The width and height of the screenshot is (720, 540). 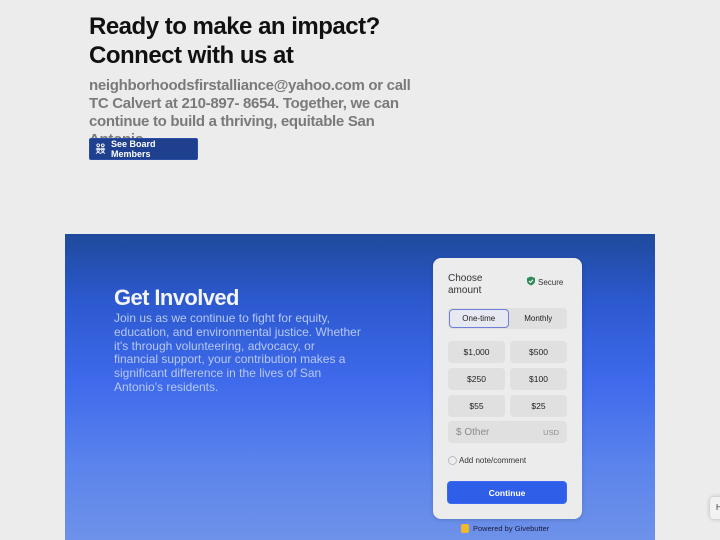 What do you see at coordinates (531, 282) in the screenshot?
I see `shield-check-icon` at bounding box center [531, 282].